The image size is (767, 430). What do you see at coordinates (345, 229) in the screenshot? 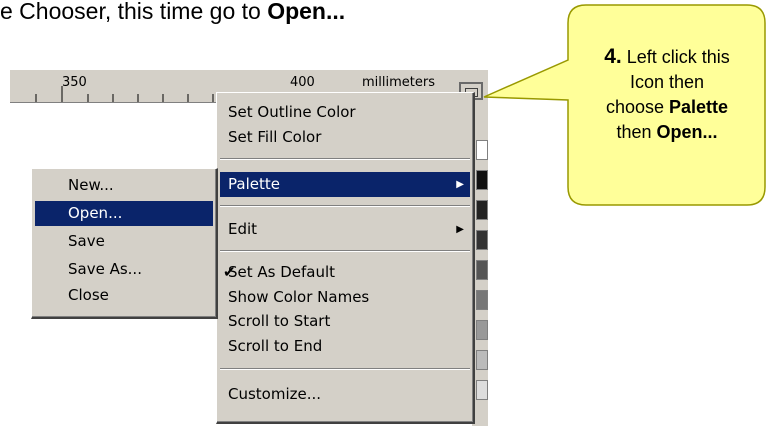
I see `menu-item-edit: Edit ▶` at bounding box center [345, 229].